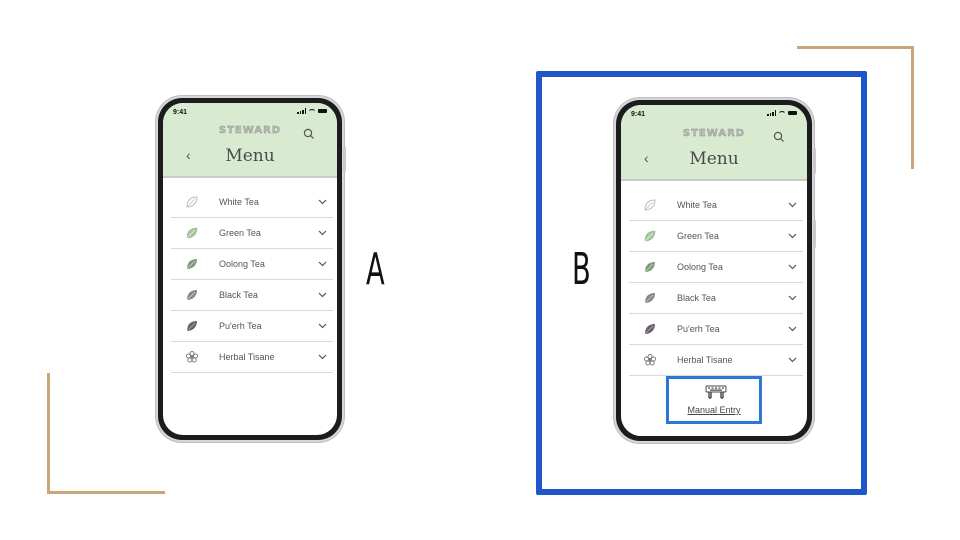 The image size is (960, 540). I want to click on manual-entry-label: Manual Entry, so click(714, 410).